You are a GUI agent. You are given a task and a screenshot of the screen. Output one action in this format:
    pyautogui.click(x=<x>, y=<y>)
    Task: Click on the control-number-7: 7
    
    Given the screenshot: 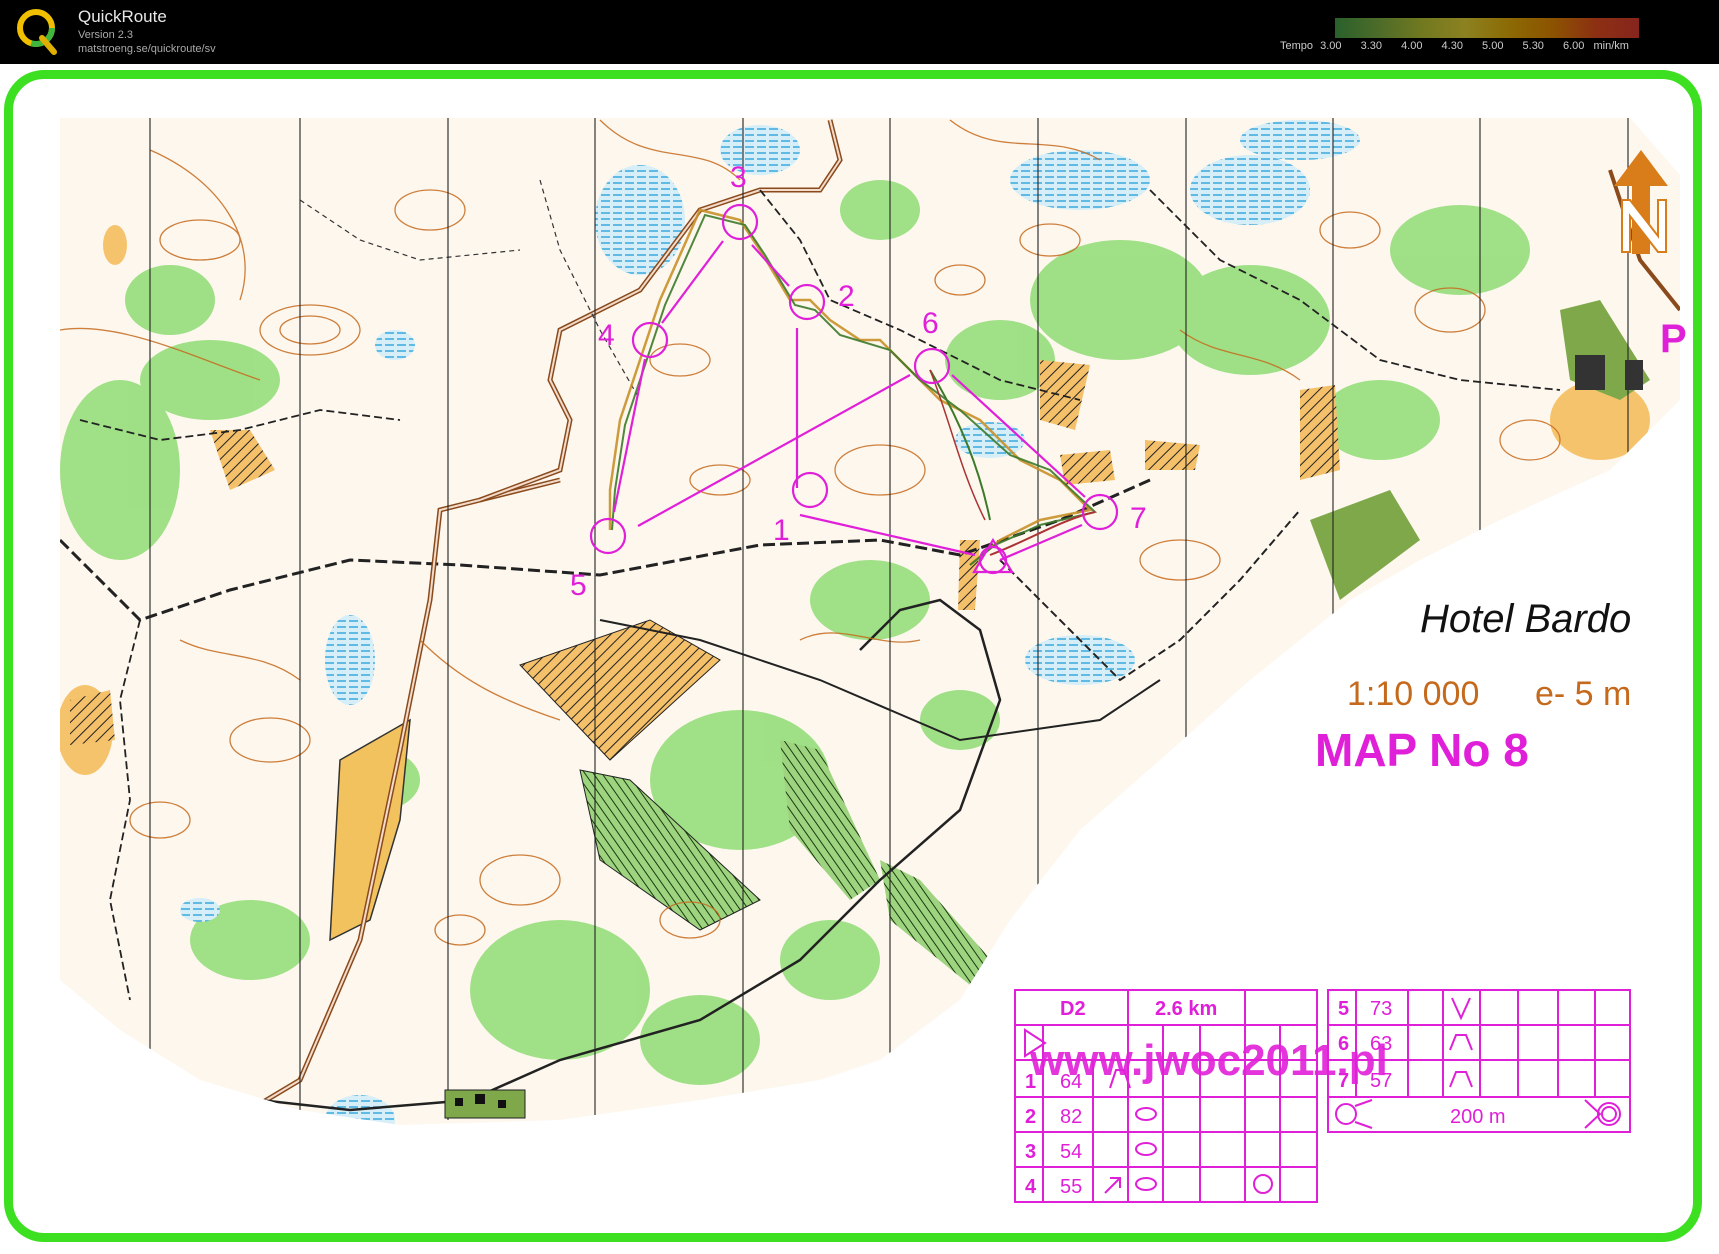 What is the action you would take?
    pyautogui.click(x=1138, y=518)
    